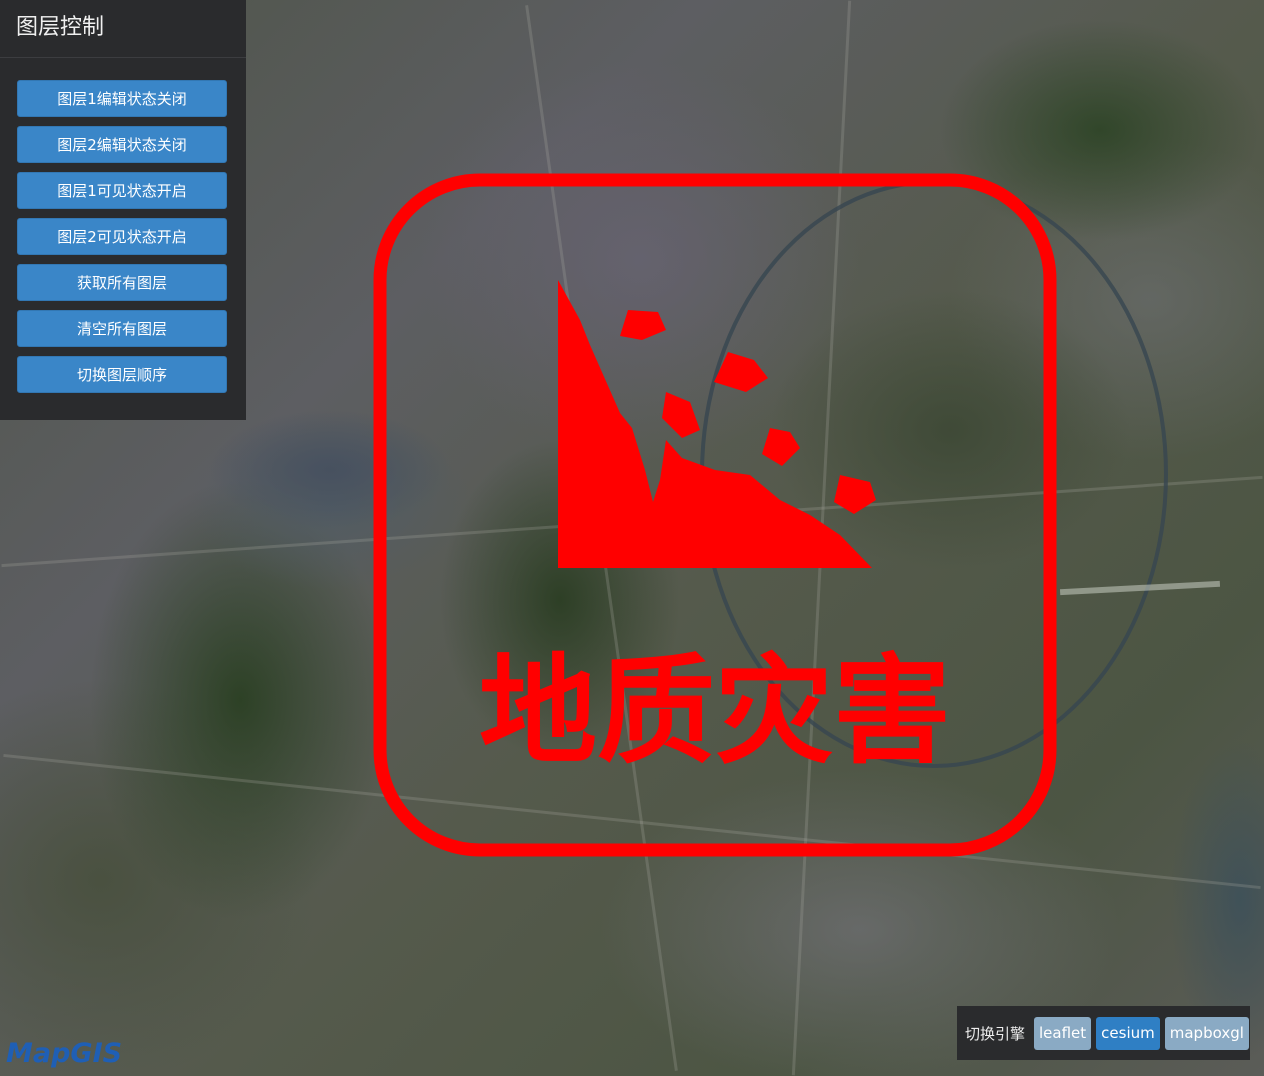  What do you see at coordinates (123, 29) in the screenshot?
I see `panel-title: 图层控制` at bounding box center [123, 29].